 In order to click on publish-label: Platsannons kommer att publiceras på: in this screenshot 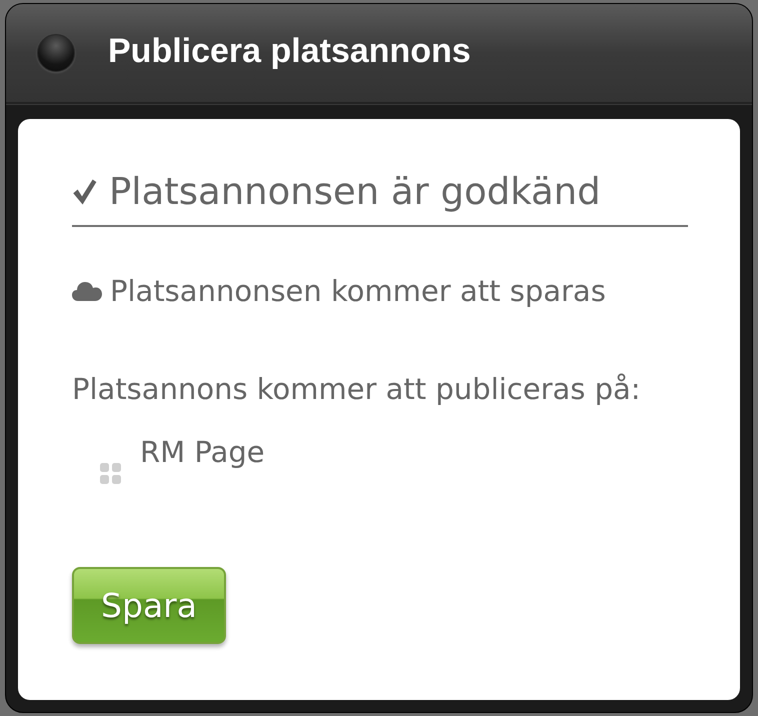, I will do `click(357, 389)`.